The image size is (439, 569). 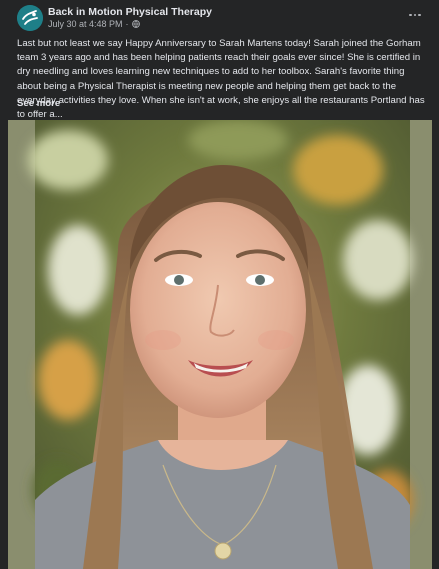 I want to click on globe-icon, so click(x=135, y=24).